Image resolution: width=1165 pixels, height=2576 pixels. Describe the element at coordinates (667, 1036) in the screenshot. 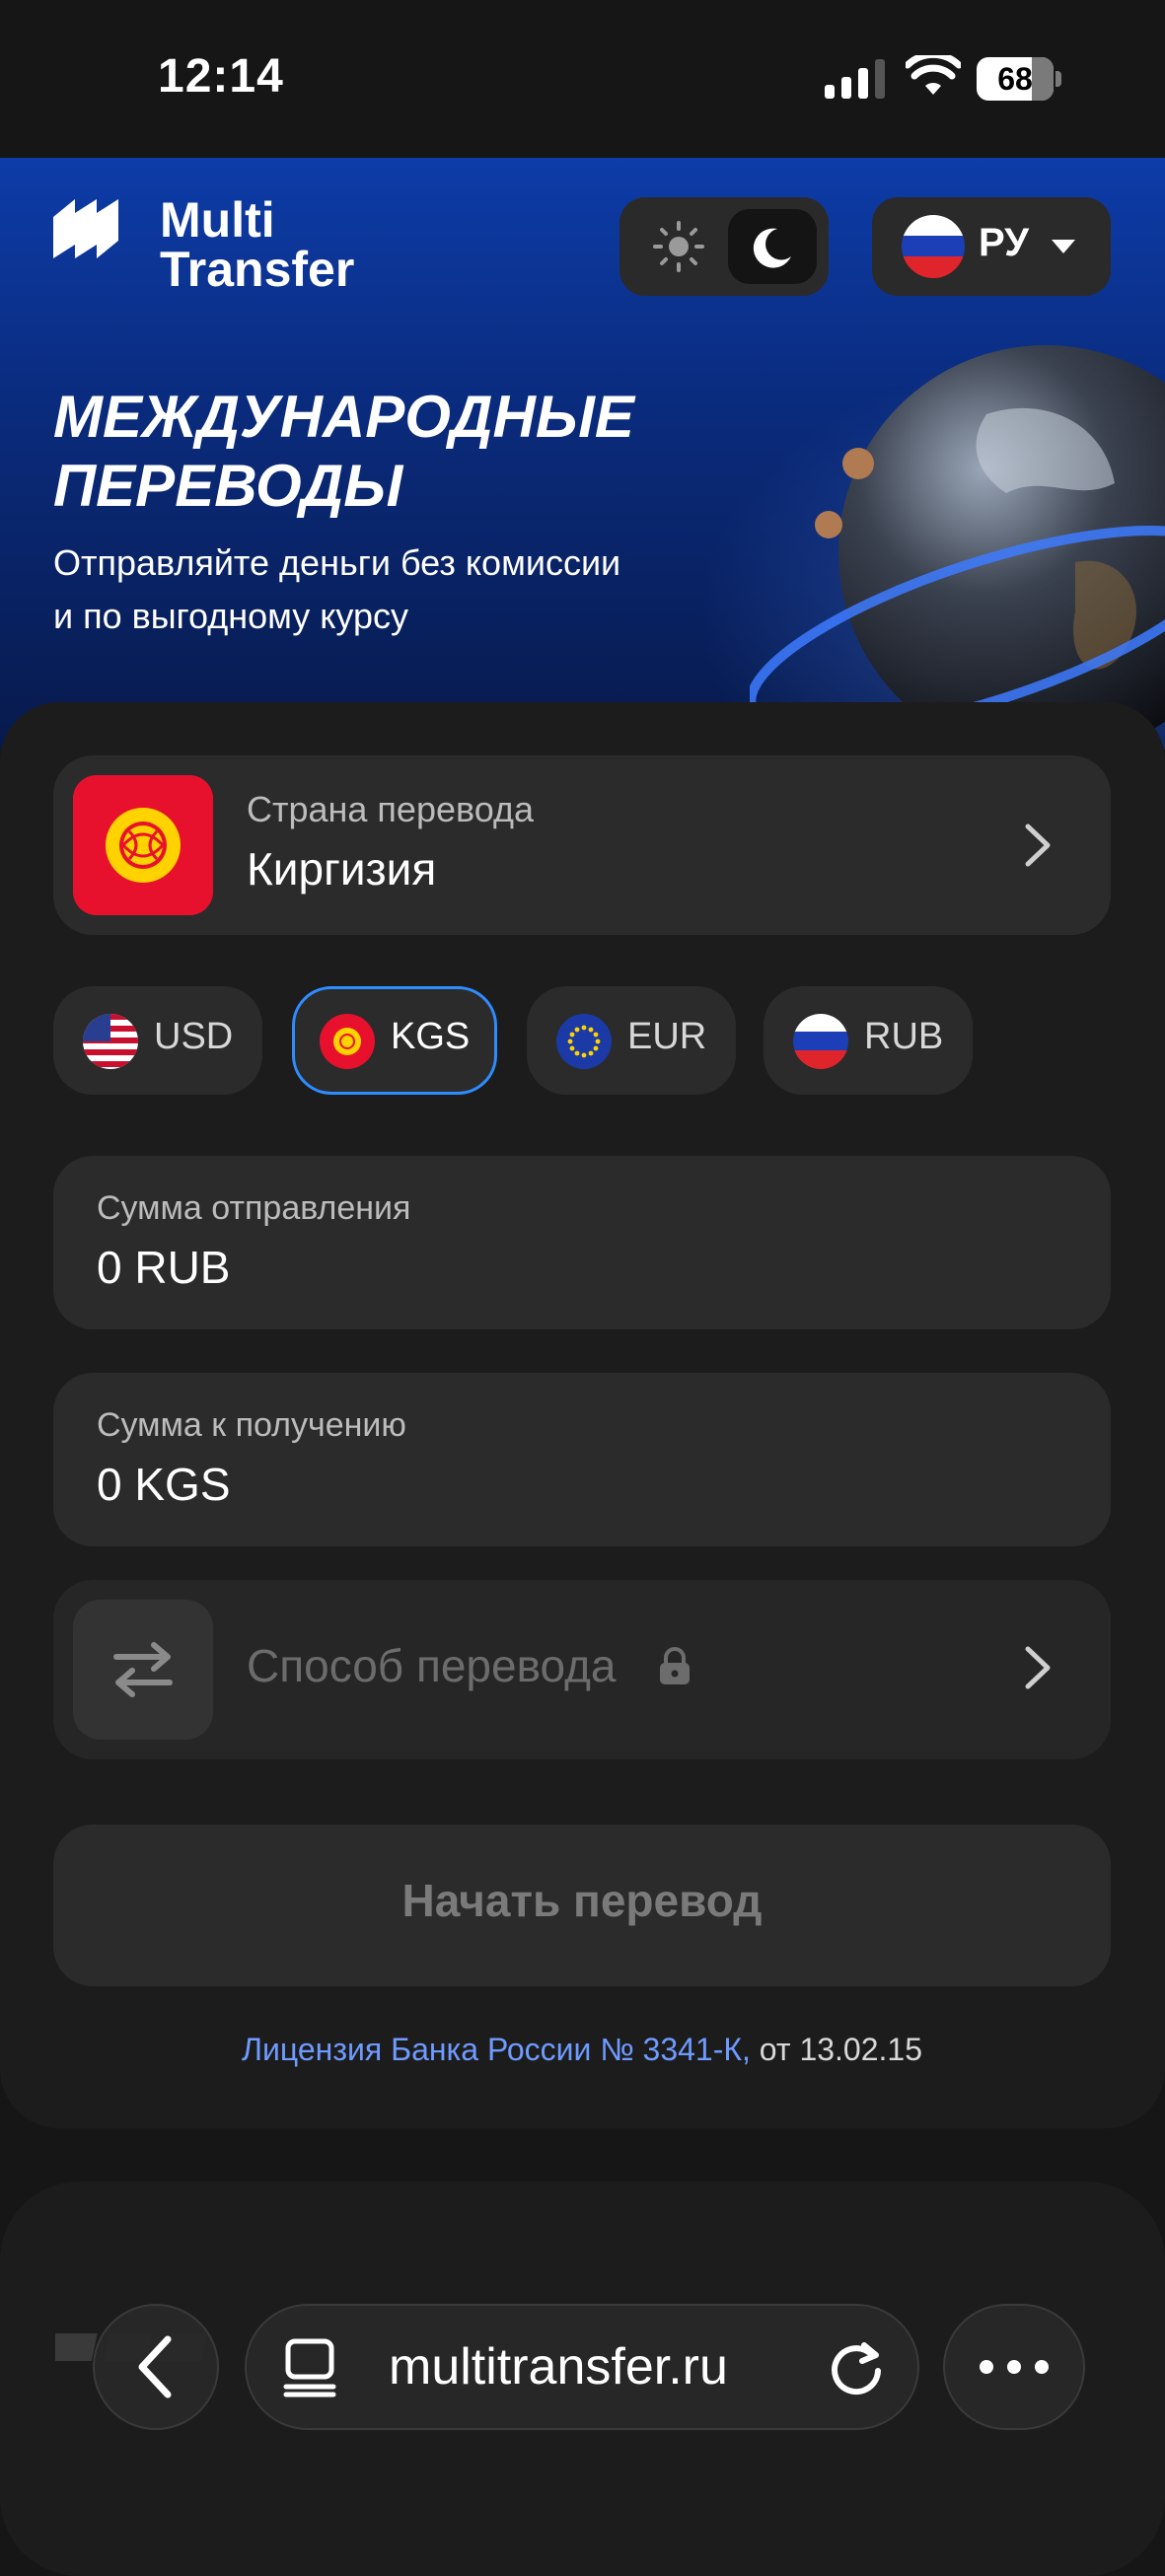

I see `currency-chip-label: EUR` at that location.